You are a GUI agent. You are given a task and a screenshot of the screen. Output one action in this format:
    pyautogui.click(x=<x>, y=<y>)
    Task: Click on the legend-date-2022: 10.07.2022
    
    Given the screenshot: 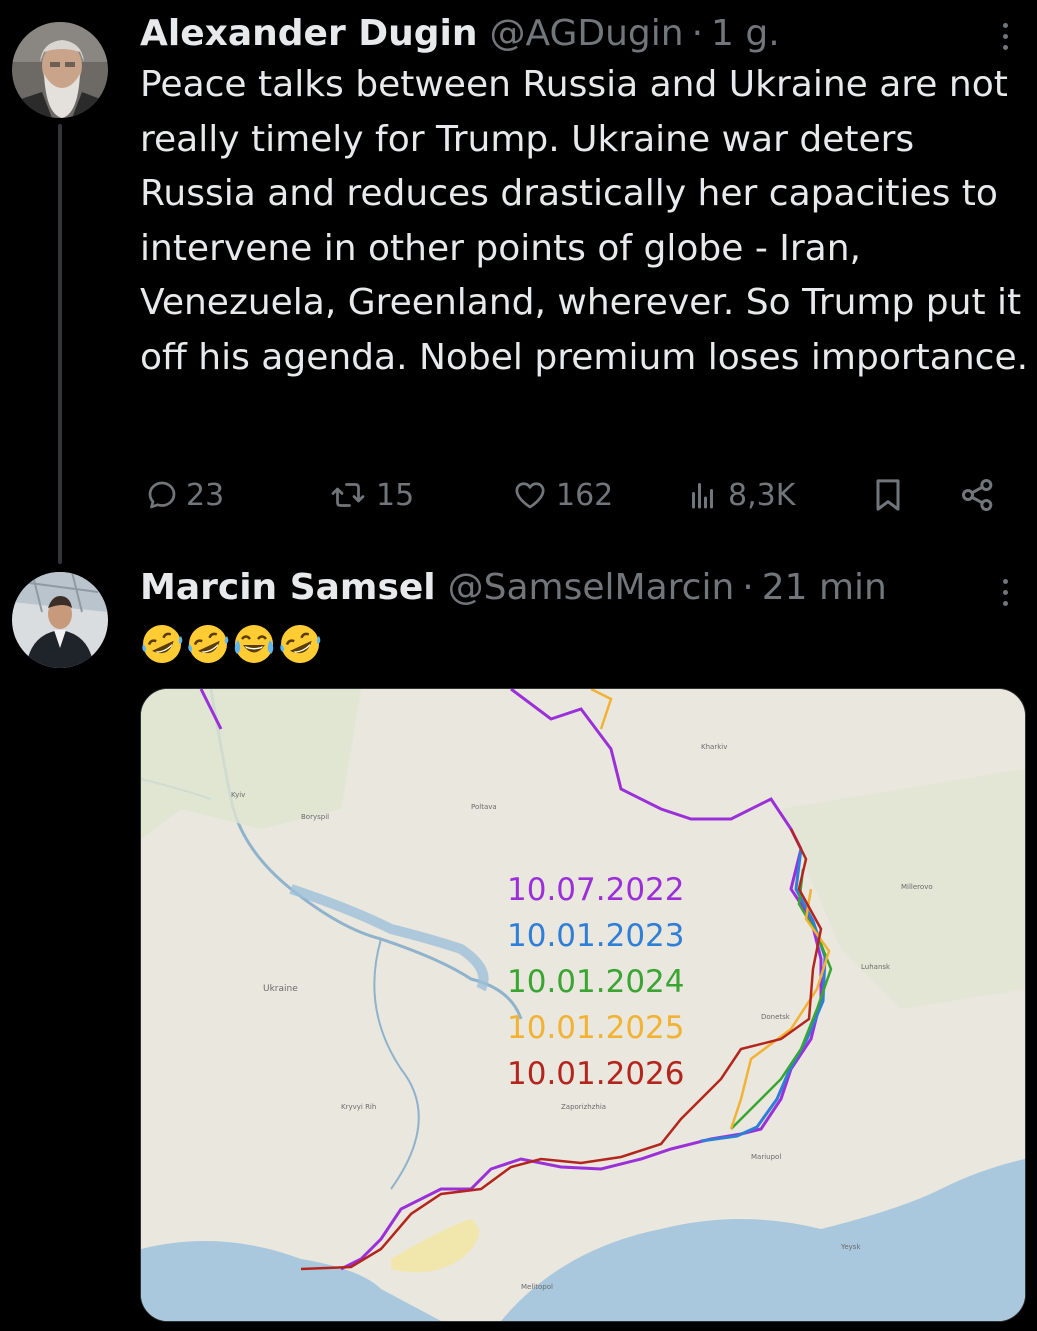 What is the action you would take?
    pyautogui.click(x=596, y=890)
    